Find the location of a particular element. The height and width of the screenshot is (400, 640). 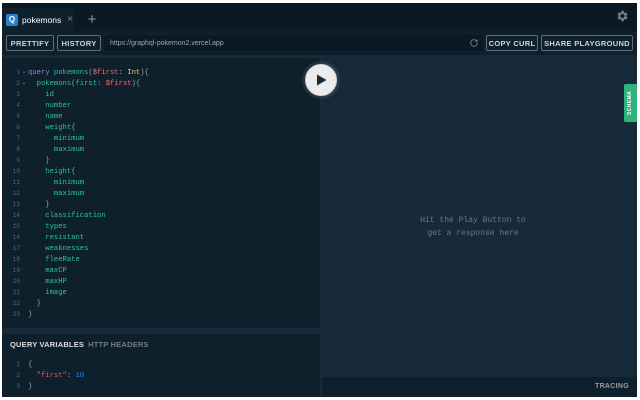

tab-pokemons: Q pokemons × is located at coordinates (38, 19).